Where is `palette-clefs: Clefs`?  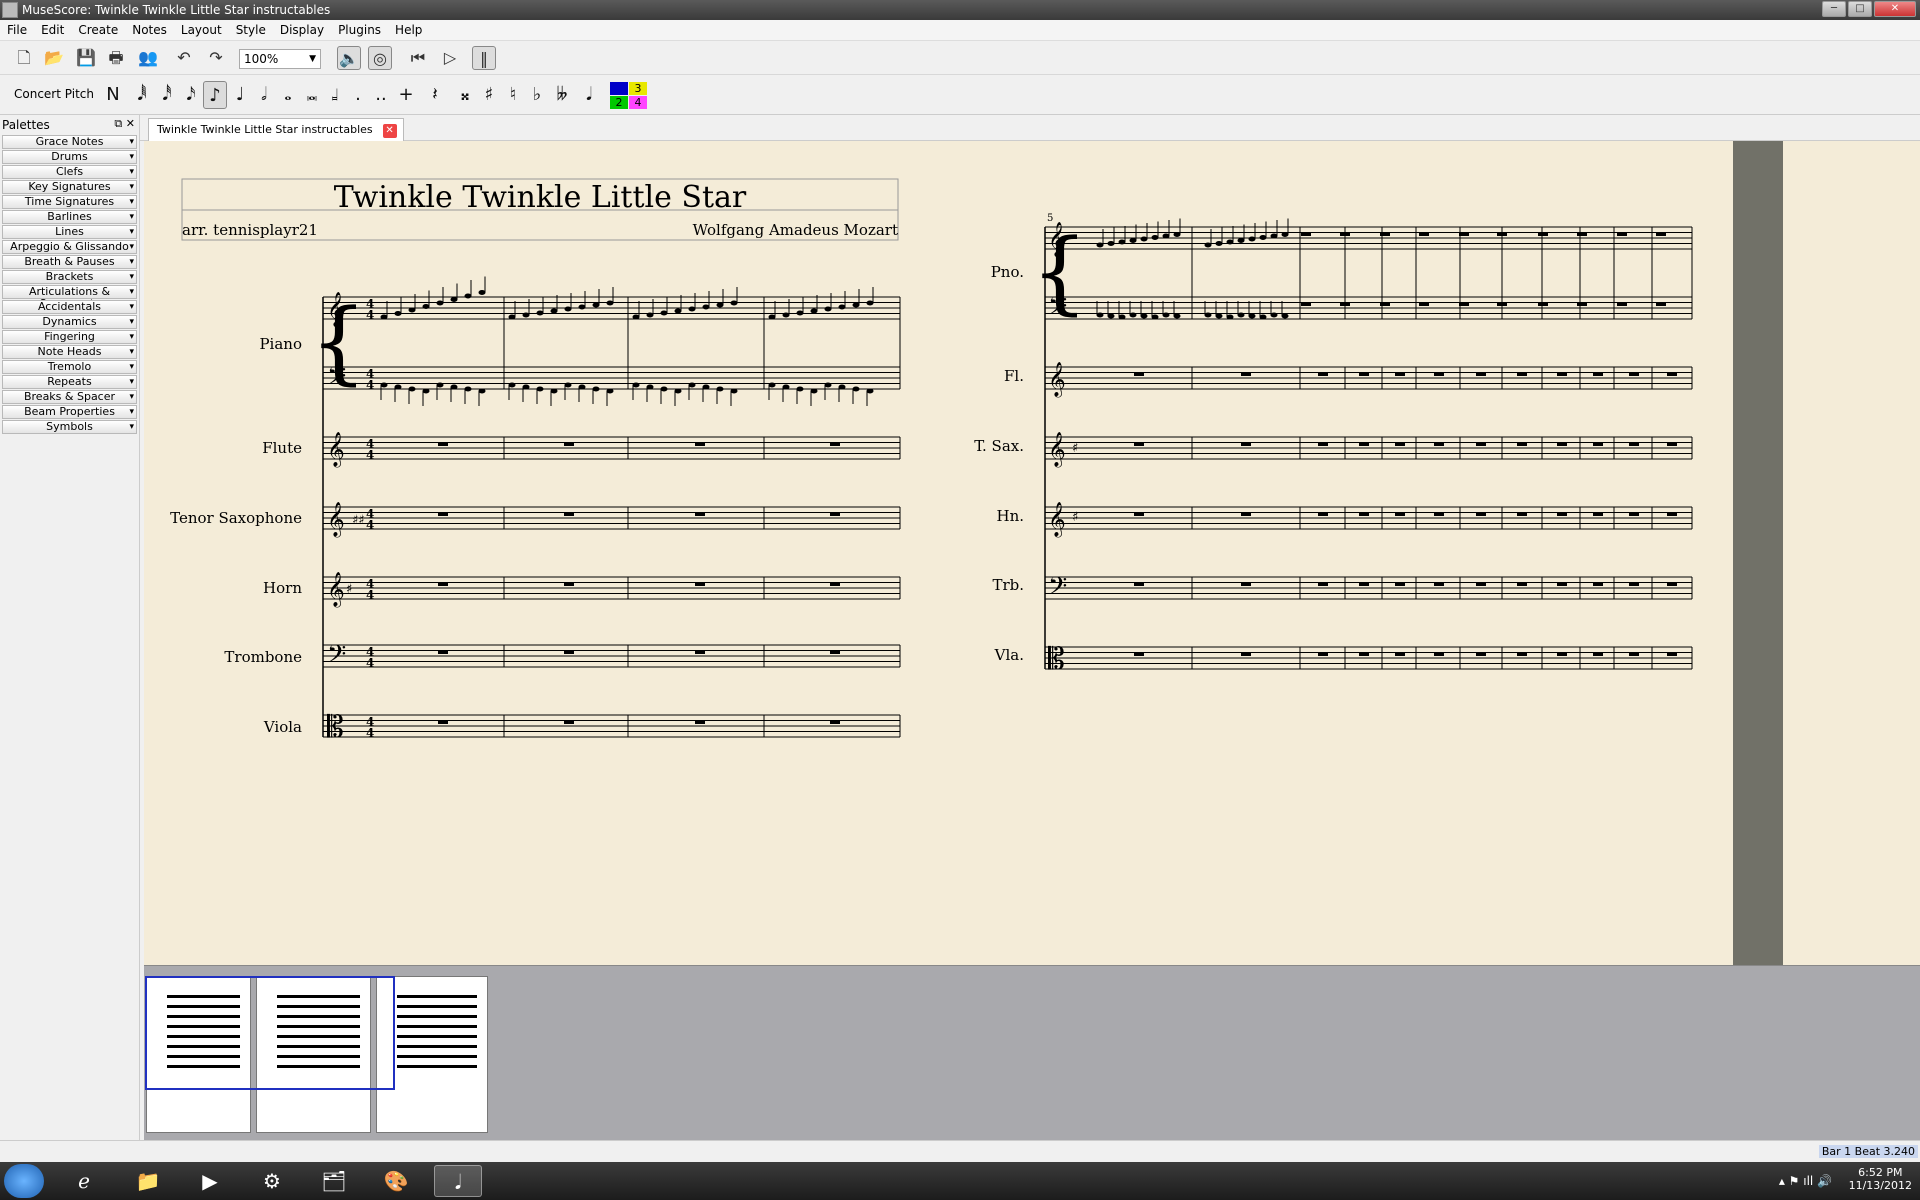
palette-clefs: Clefs is located at coordinates (69, 172).